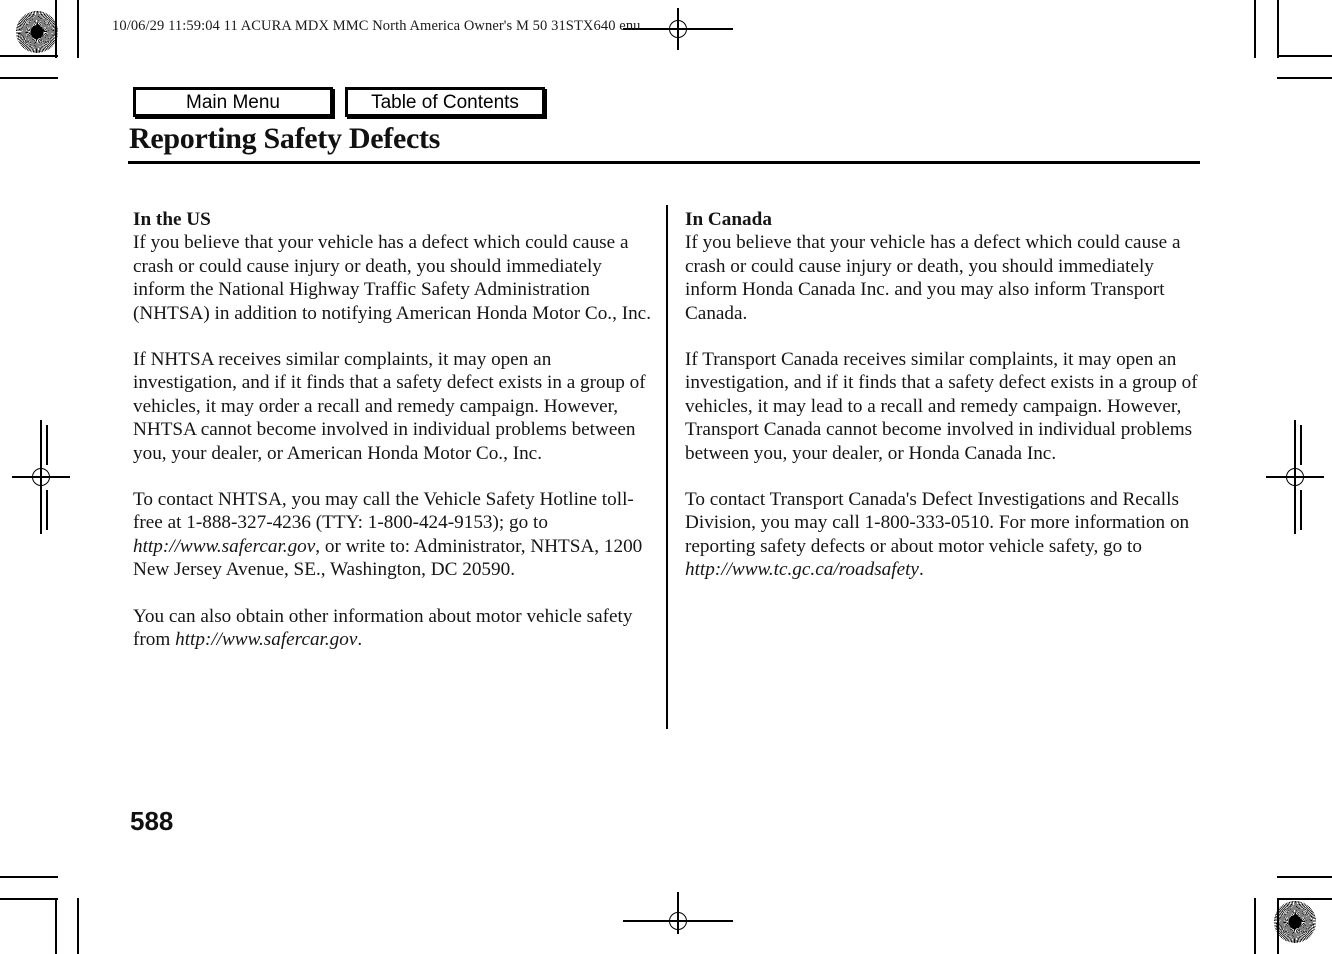  What do you see at coordinates (1304, 56) in the screenshot?
I see `crop-mark-top-right-horizontal-inner` at bounding box center [1304, 56].